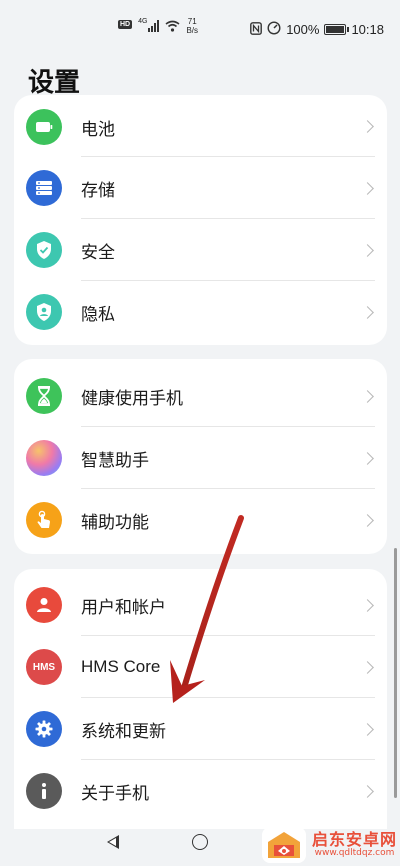 The height and width of the screenshot is (866, 400). I want to click on settings-item-label: 用户和帐户, so click(123, 607).